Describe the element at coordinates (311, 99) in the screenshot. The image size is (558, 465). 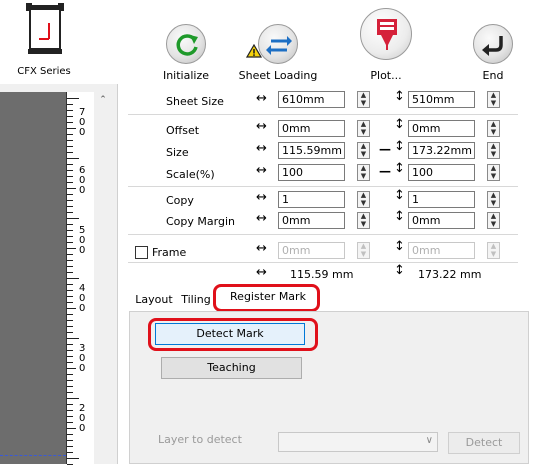
I see `sheet-width-field: 610mm` at that location.